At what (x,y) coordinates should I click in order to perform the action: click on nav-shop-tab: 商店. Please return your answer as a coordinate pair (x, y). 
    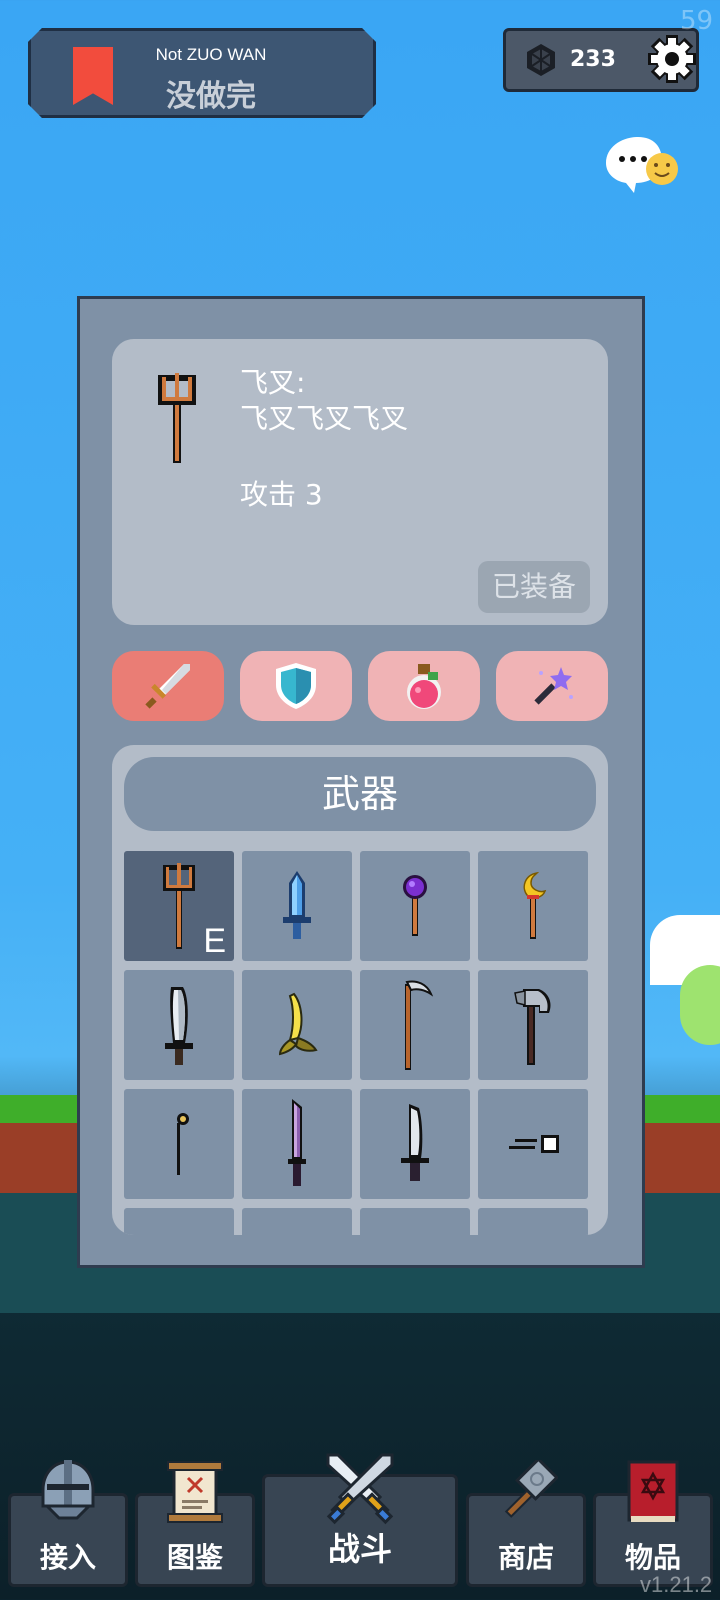
    Looking at the image, I should click on (526, 1523).